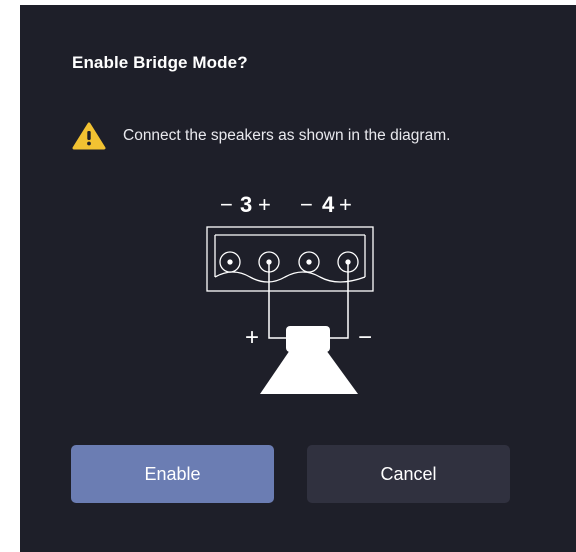 This screenshot has width=576, height=552. Describe the element at coordinates (328, 204) in the screenshot. I see `channel-4-number: 4` at that location.